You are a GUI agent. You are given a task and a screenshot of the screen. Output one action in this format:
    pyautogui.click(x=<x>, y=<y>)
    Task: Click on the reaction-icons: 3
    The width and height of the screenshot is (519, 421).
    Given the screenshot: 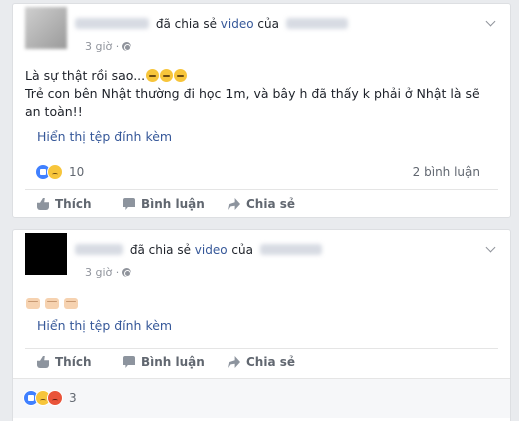 What is the action you would take?
    pyautogui.click(x=50, y=398)
    